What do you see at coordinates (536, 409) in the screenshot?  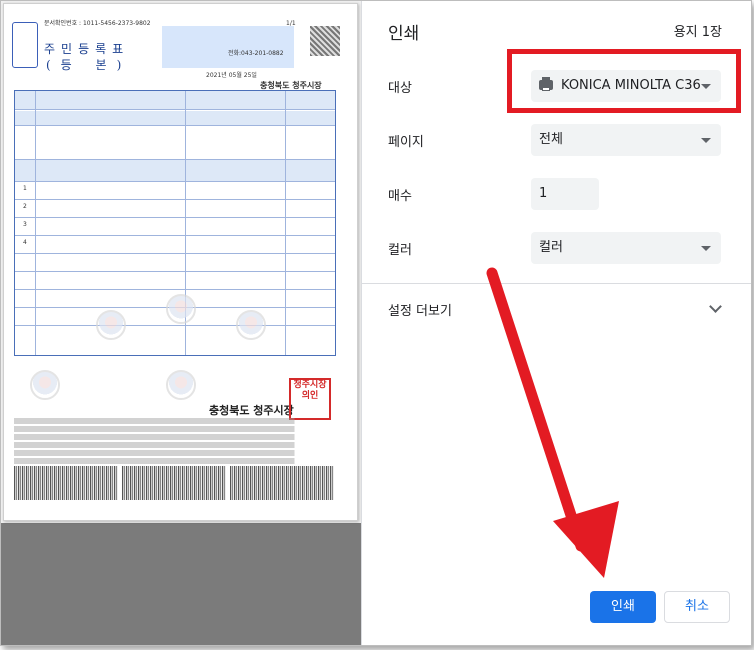 I see `arrow-shaft` at bounding box center [536, 409].